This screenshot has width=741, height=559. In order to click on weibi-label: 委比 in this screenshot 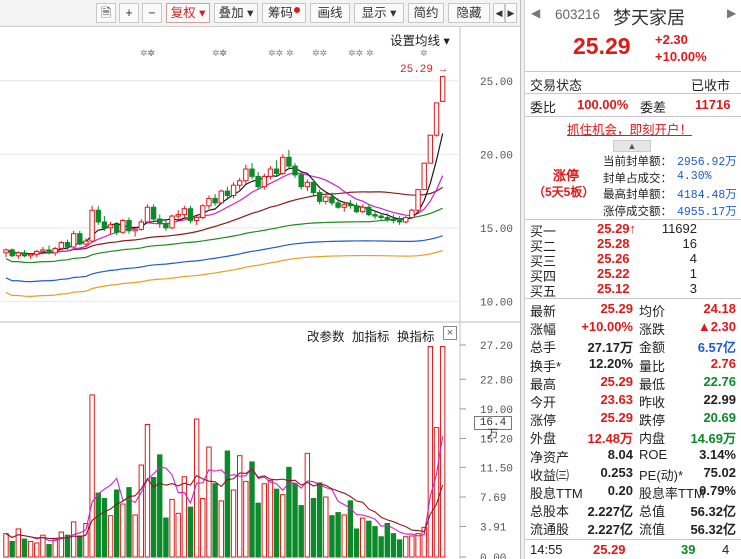, I will do `click(543, 107)`.